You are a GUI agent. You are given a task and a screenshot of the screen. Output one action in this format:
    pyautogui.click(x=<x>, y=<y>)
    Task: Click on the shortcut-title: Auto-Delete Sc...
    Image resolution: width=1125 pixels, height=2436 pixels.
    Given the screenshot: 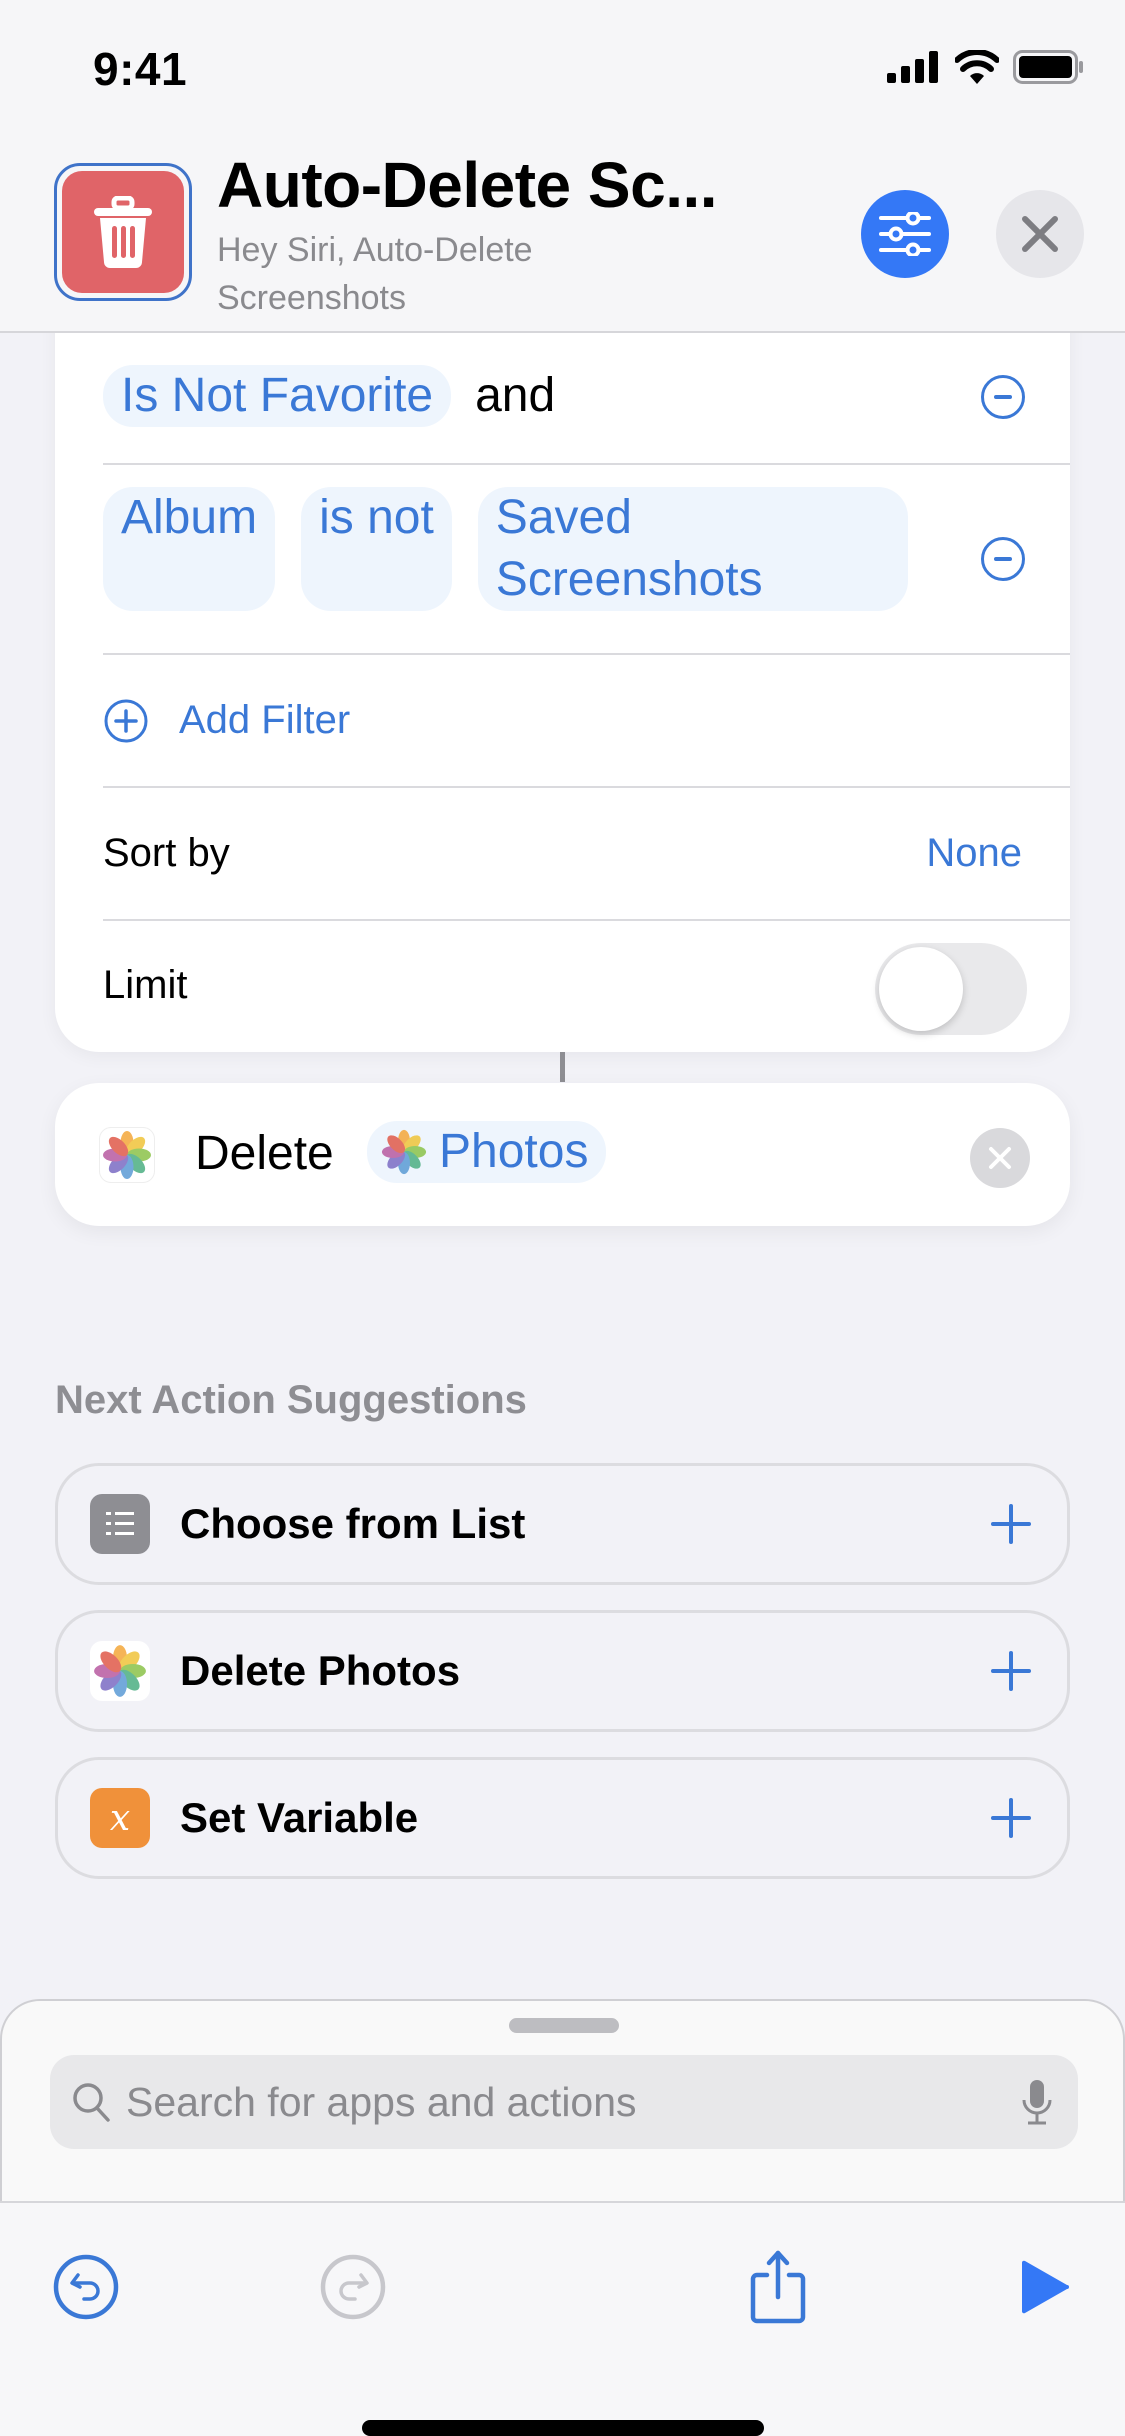 What is the action you would take?
    pyautogui.click(x=467, y=185)
    